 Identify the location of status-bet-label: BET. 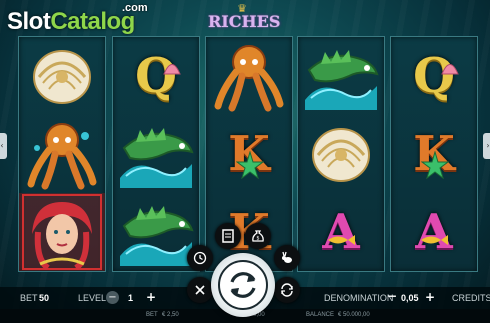
(152, 315).